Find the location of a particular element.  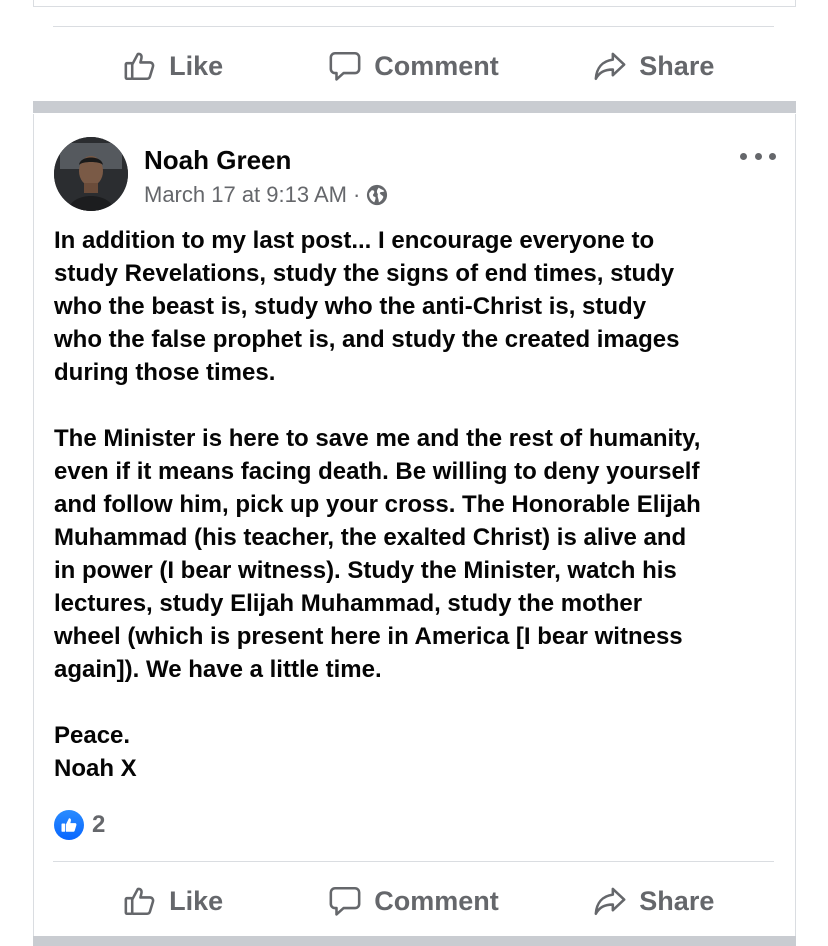

profile-photo-icon is located at coordinates (91, 174).